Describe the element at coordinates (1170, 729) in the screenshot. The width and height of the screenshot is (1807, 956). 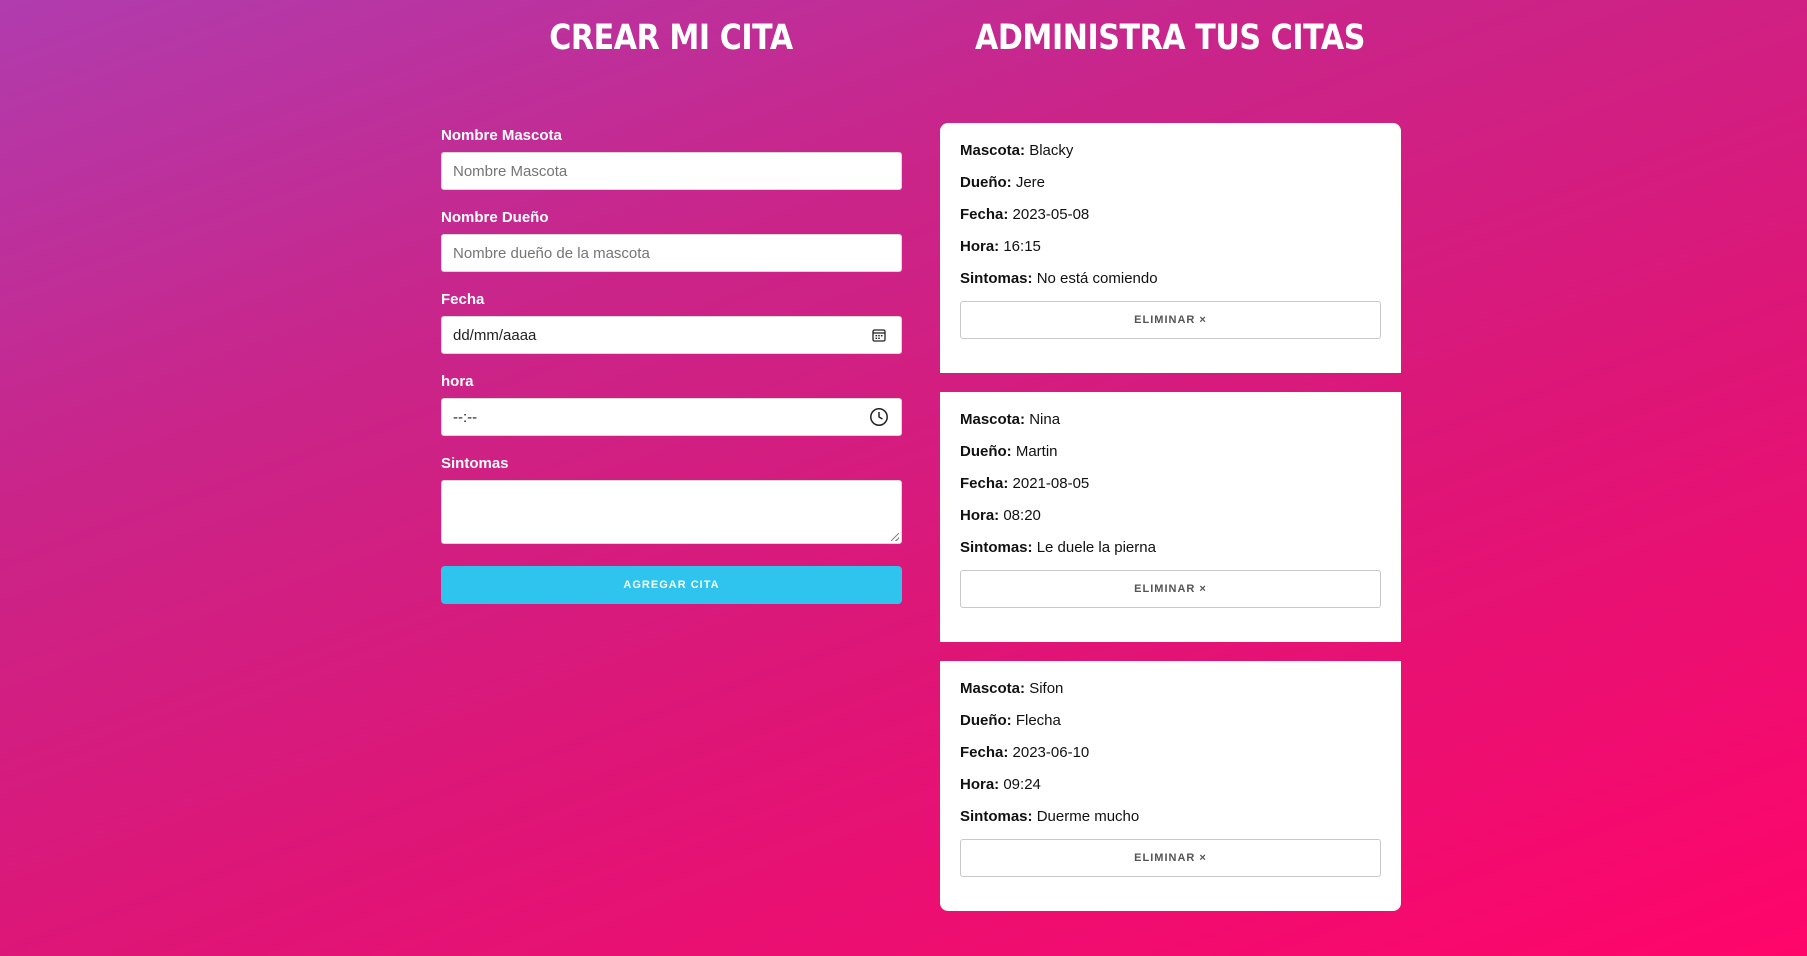
I see `owner-row: Dueño: Flecha` at that location.